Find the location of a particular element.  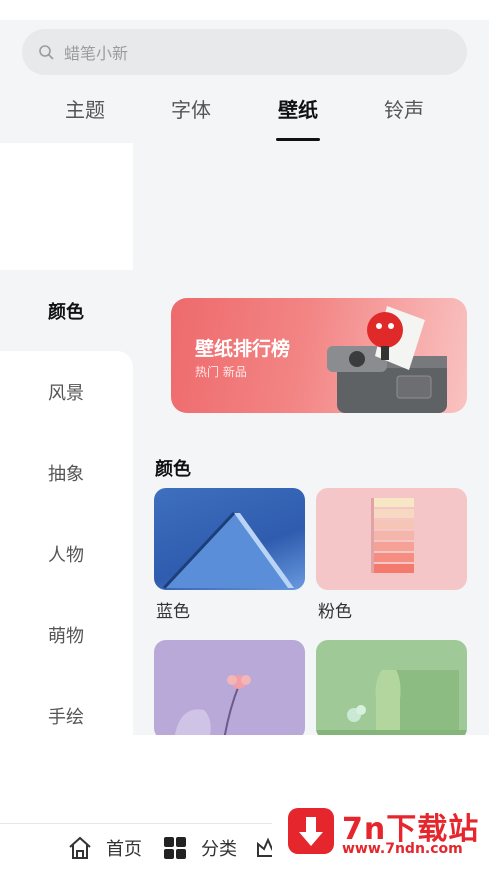

nav-home: 首页 is located at coordinates (104, 848).